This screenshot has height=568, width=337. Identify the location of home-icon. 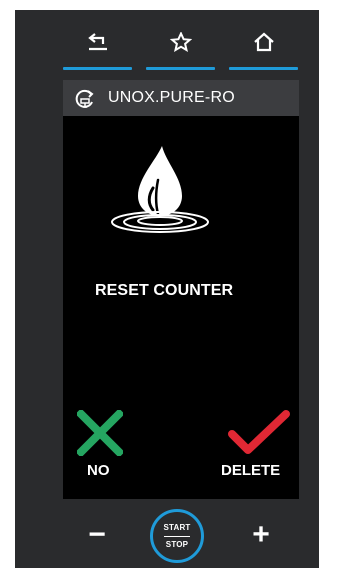
(263, 42).